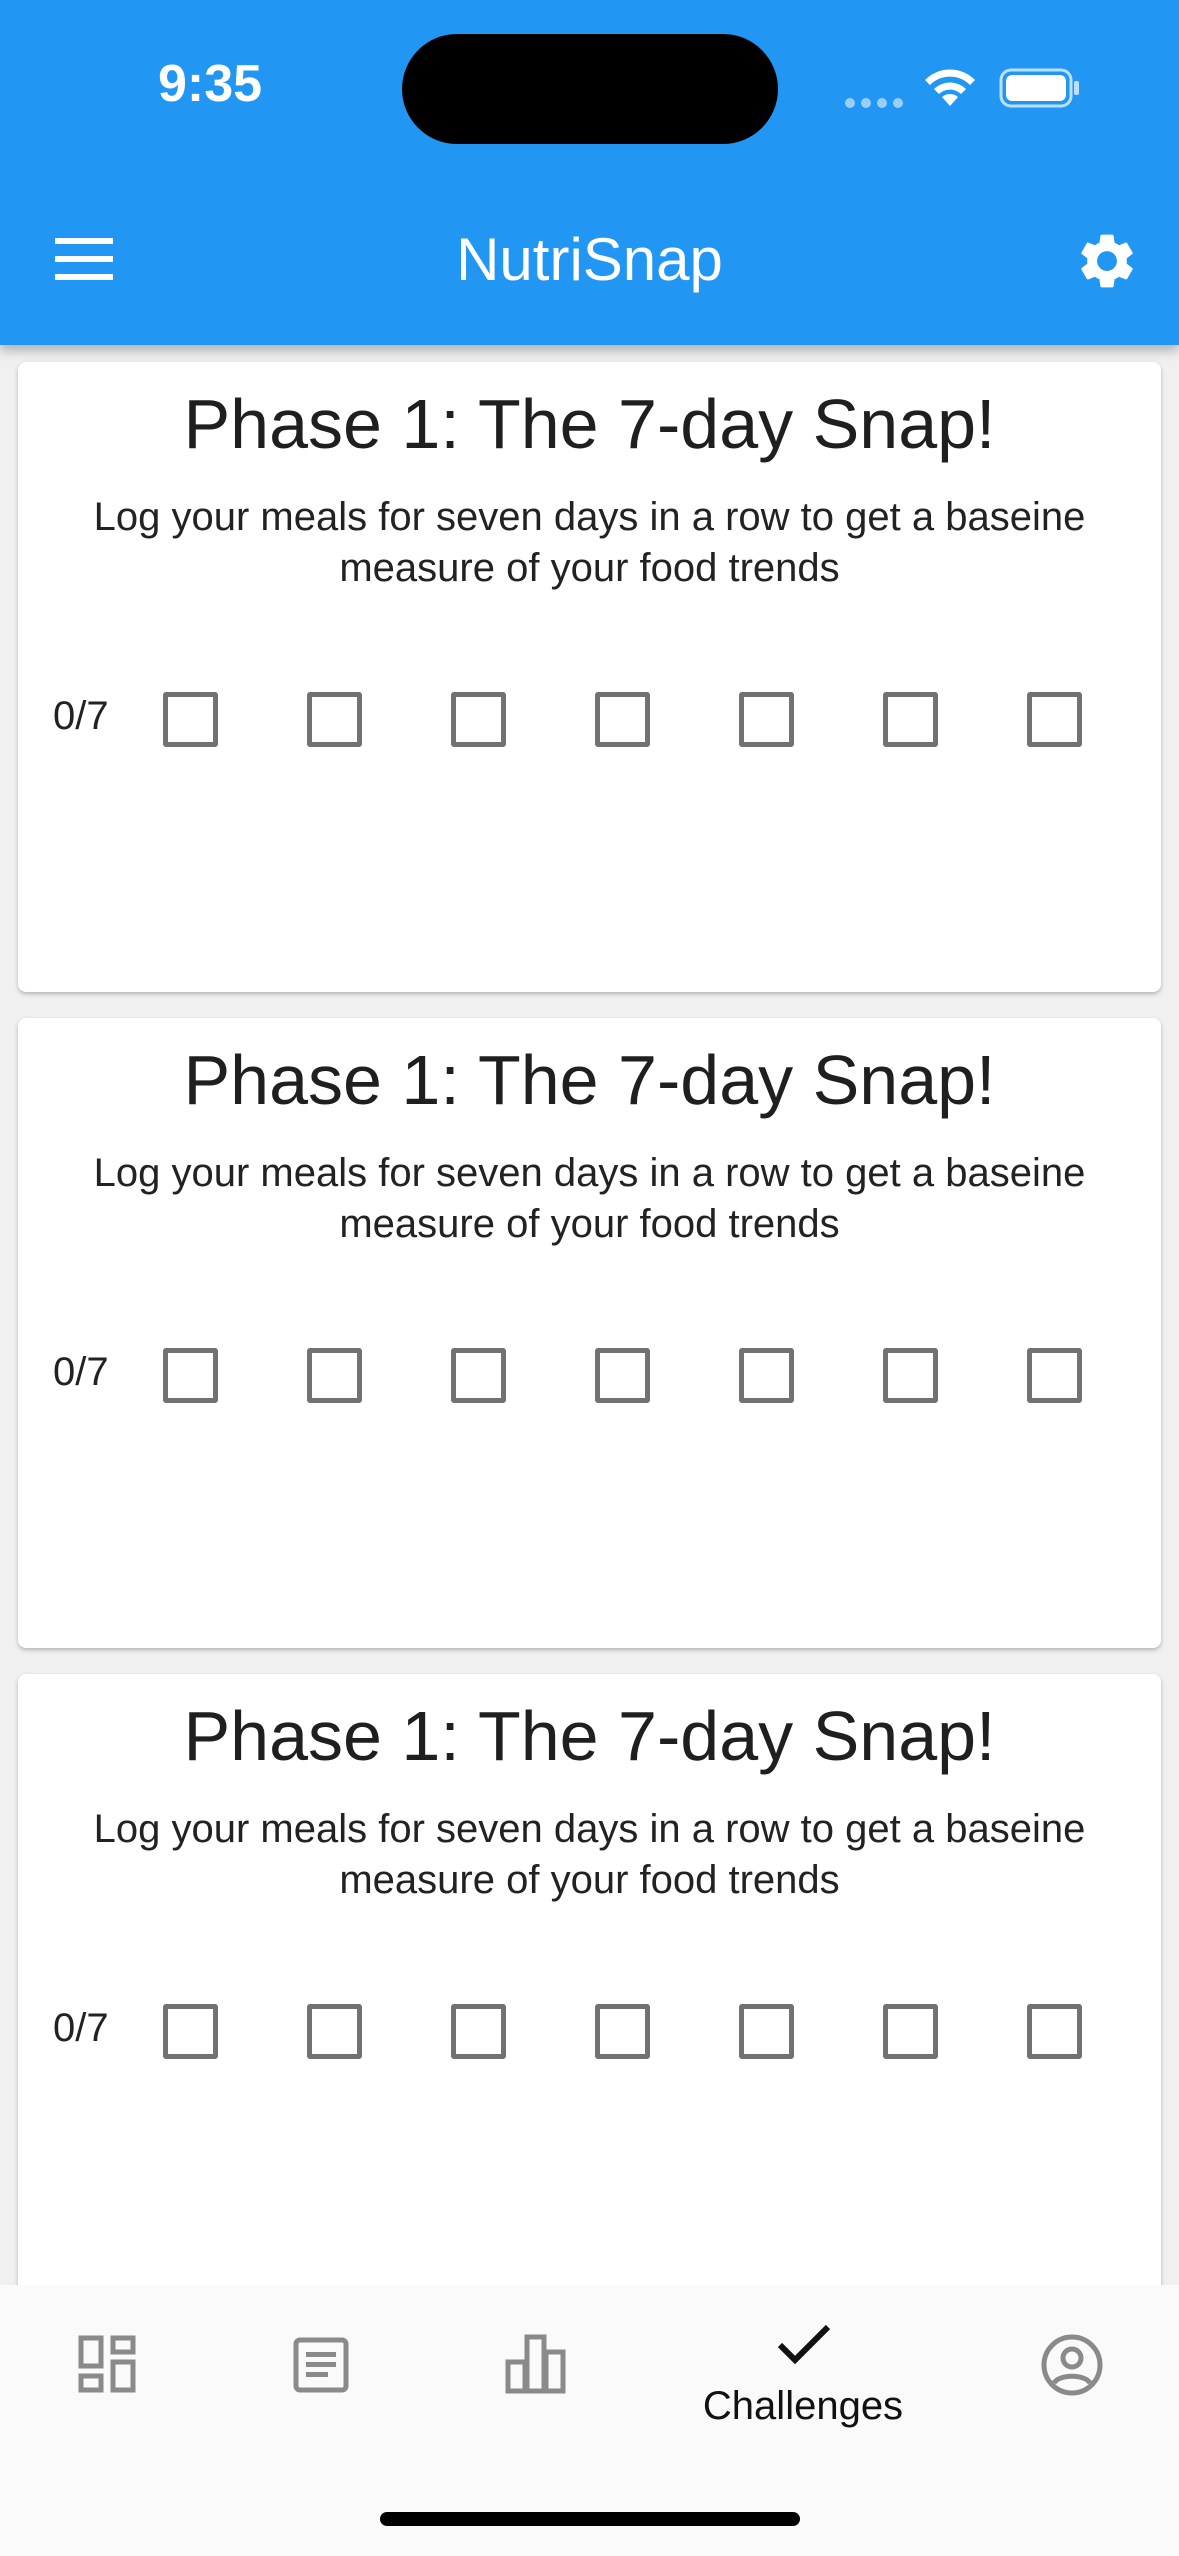 This screenshot has width=1179, height=2556. Describe the element at coordinates (589, 172) in the screenshot. I see `app-bar: 9:35 NutriSnap` at that location.